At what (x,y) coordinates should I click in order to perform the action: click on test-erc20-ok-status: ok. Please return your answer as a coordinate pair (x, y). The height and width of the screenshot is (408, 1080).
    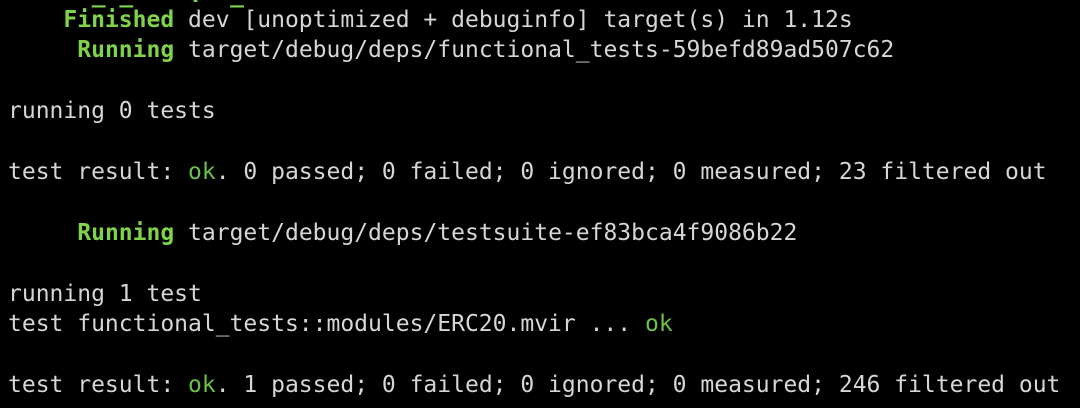
    Looking at the image, I should click on (658, 324).